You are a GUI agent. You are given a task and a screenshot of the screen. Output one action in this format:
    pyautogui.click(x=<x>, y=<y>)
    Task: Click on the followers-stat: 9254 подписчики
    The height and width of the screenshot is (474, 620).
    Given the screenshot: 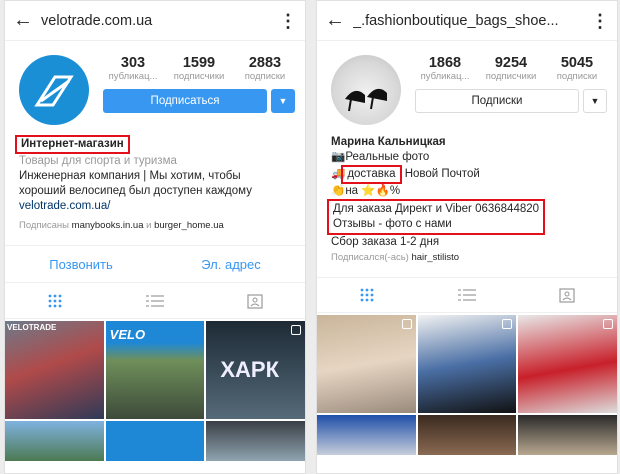 What is the action you would take?
    pyautogui.click(x=511, y=68)
    